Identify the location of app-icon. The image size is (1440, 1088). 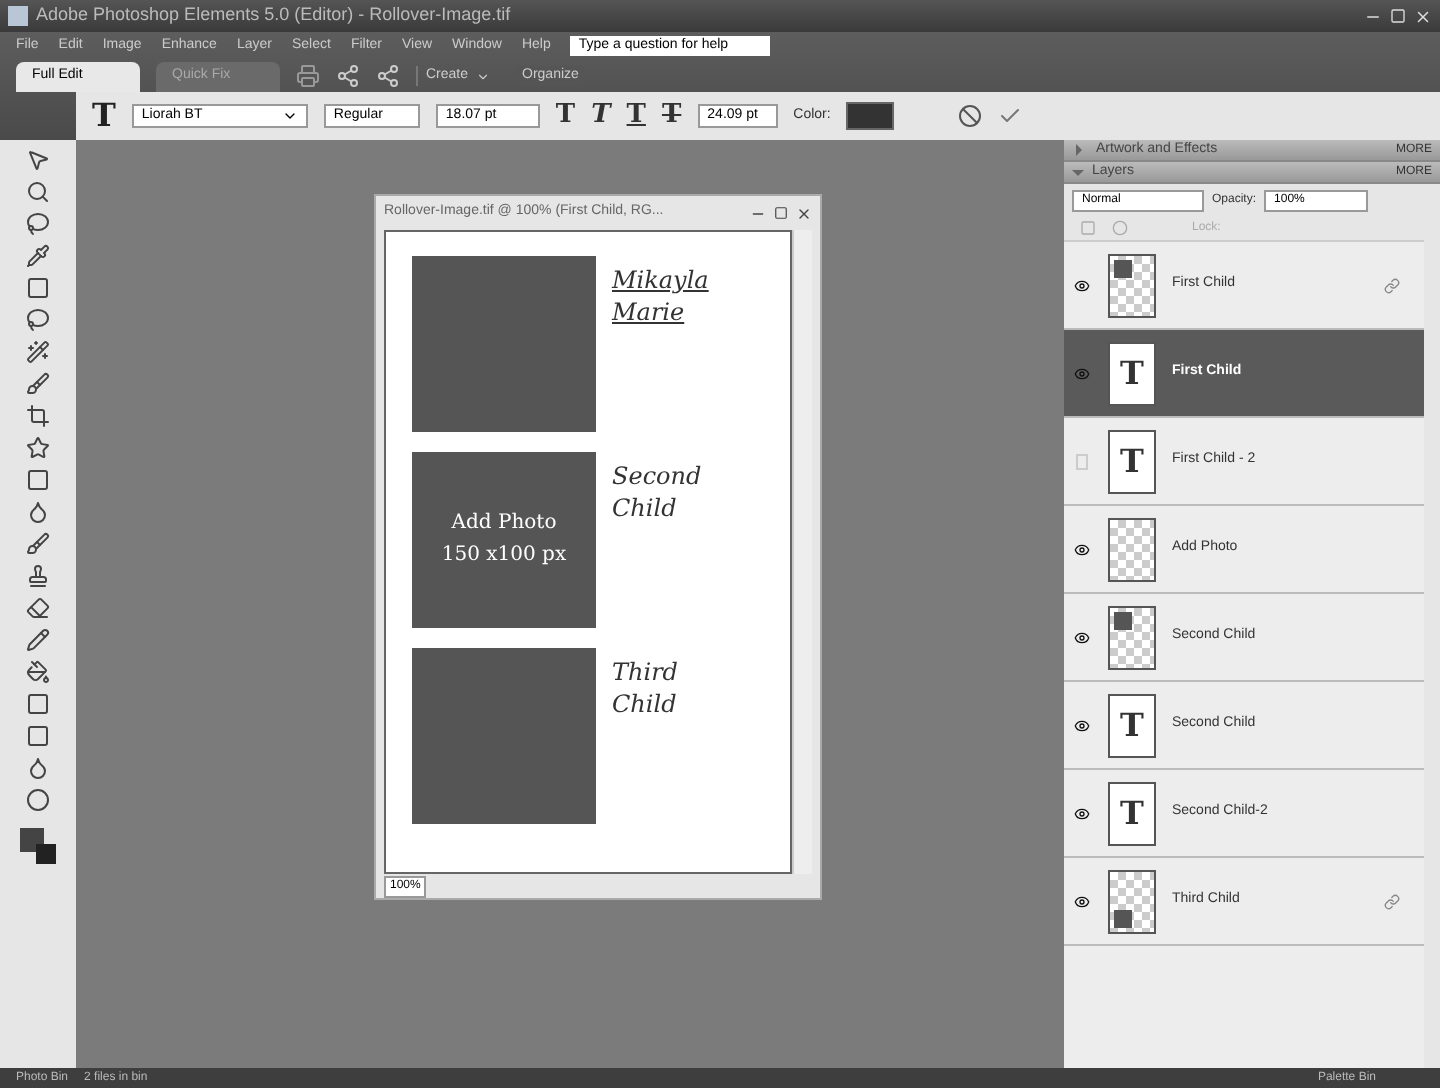
(18, 16).